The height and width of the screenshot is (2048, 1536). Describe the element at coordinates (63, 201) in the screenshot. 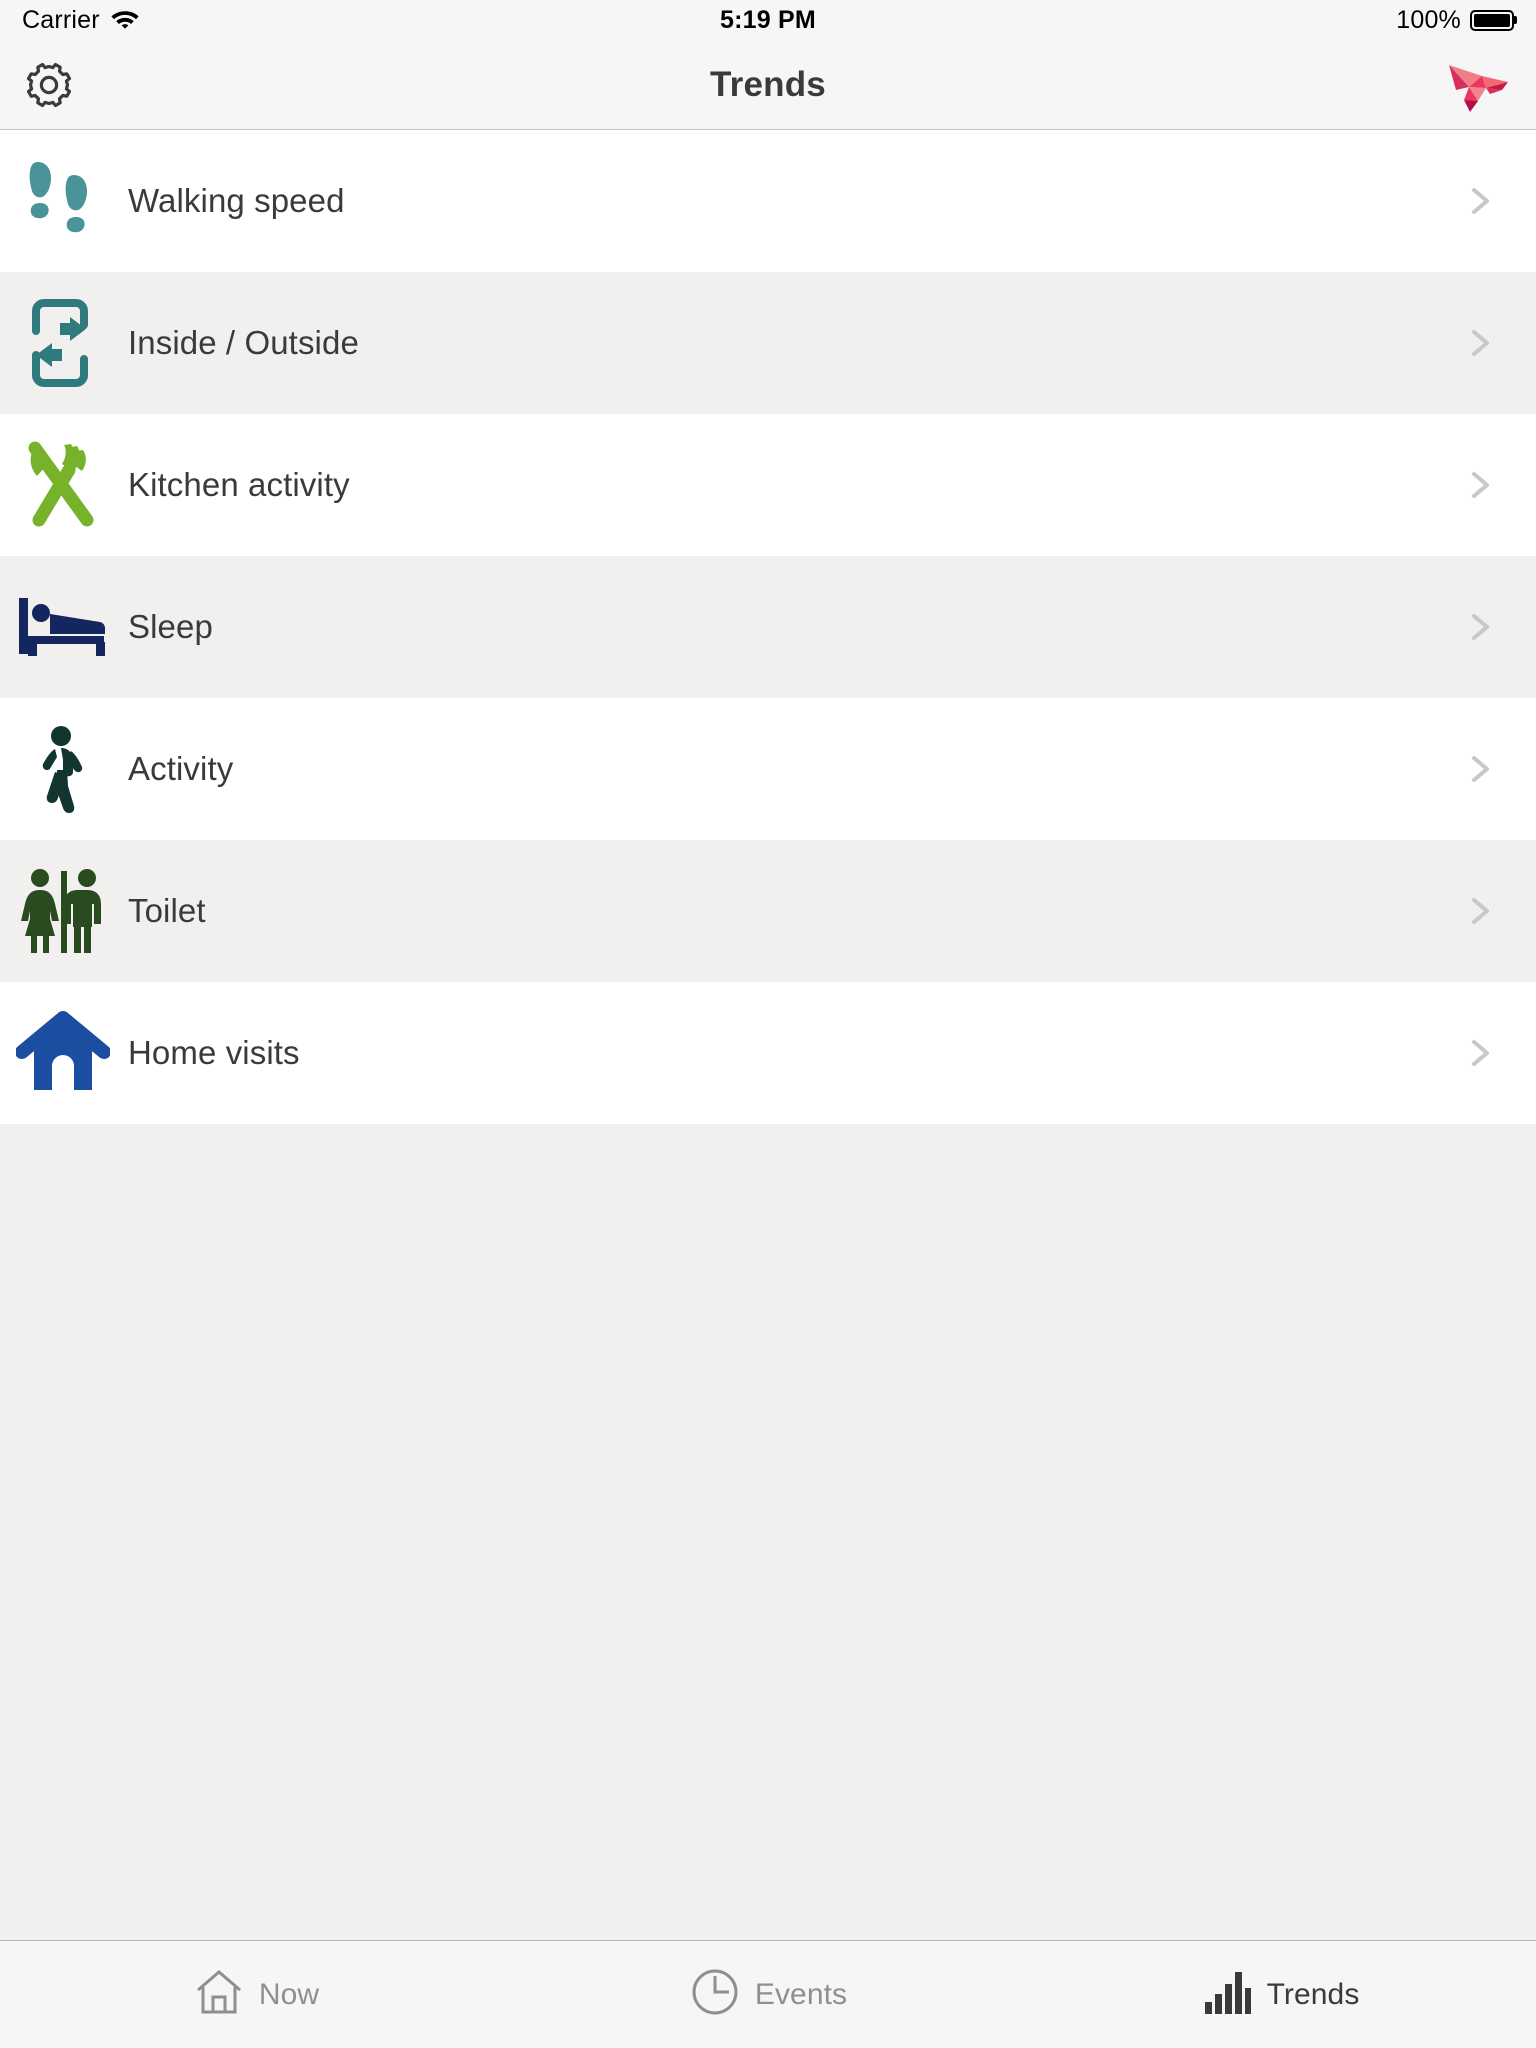

I see `footprints-icon` at that location.